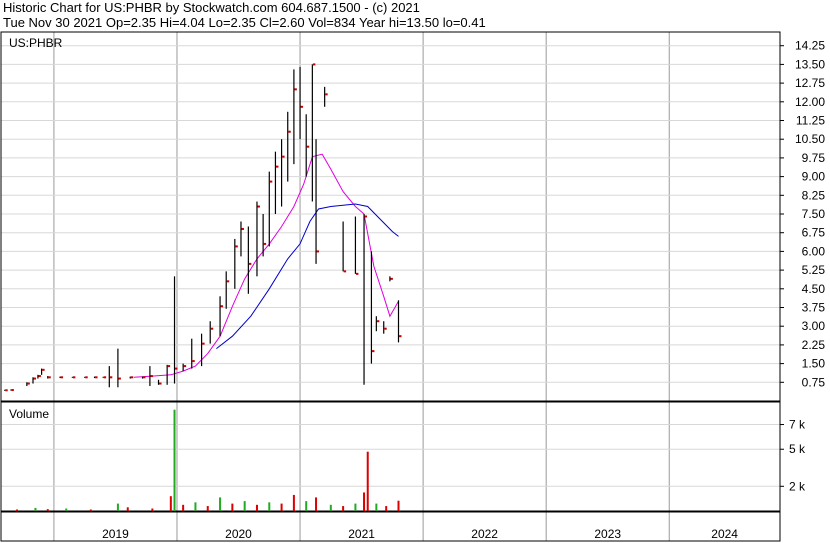 The height and width of the screenshot is (543, 830). I want to click on price-tick-label: 14.25, so click(810, 46).